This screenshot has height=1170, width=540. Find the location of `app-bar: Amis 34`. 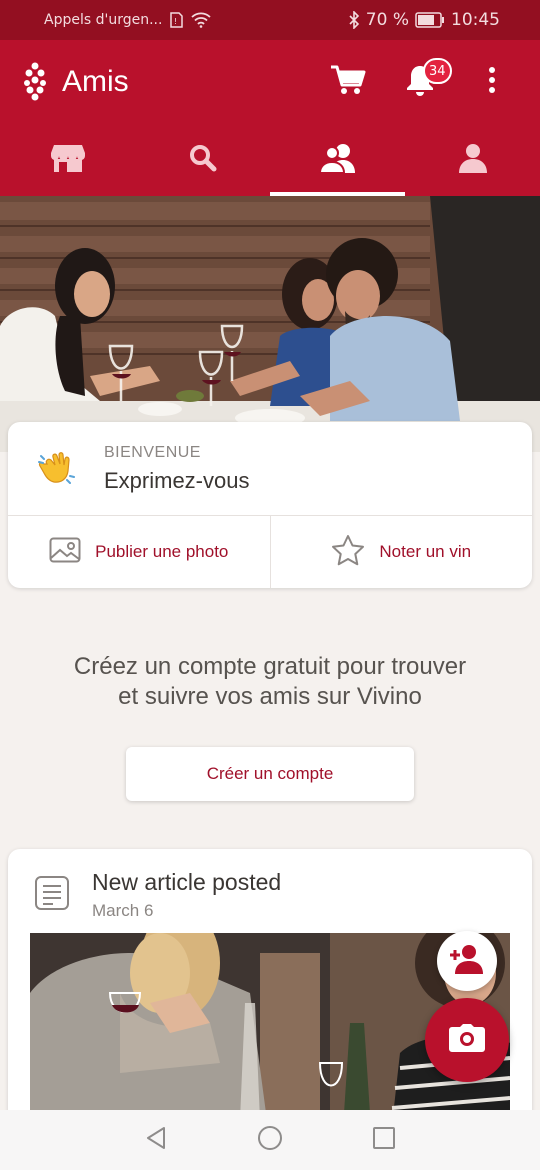

app-bar: Amis 34 is located at coordinates (270, 82).